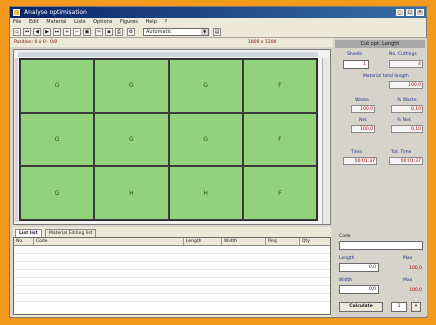  I want to click on menu-material: Material, so click(56, 22).